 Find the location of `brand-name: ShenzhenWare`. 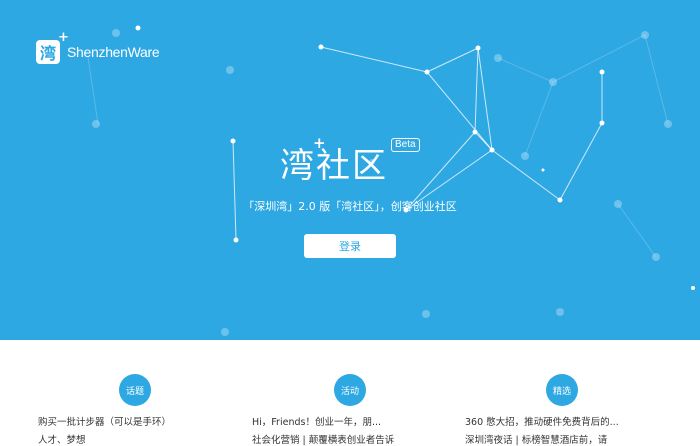

brand-name: ShenzhenWare is located at coordinates (113, 52).